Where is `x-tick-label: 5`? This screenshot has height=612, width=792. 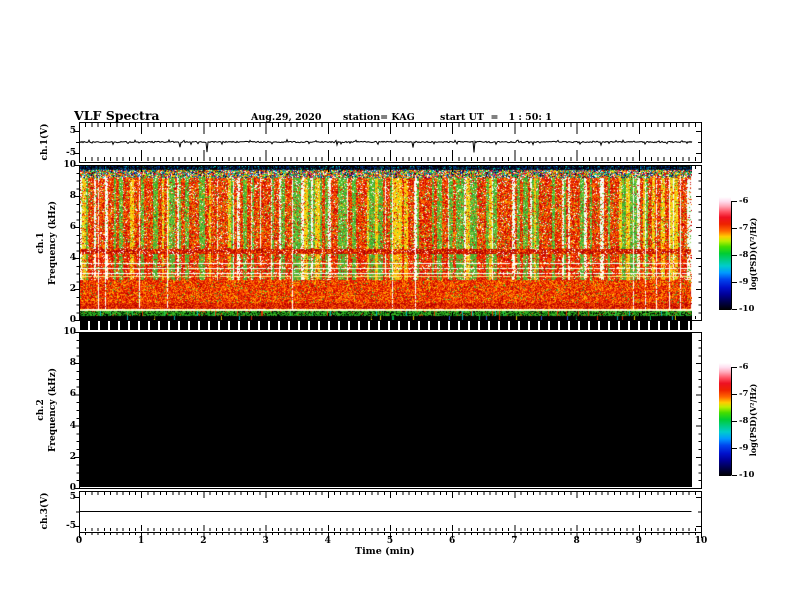 x-tick-label: 5 is located at coordinates (390, 541).